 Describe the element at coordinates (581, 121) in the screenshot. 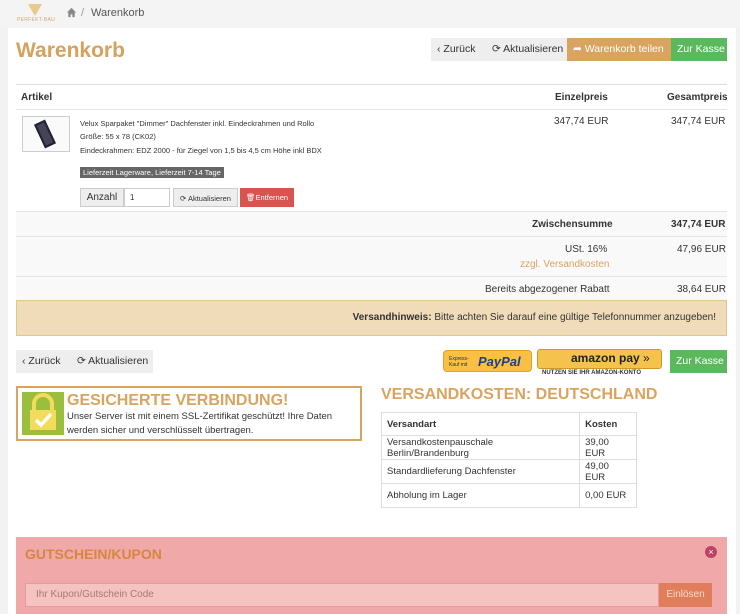

I see `item-unit-price: 347,74 EUR` at that location.